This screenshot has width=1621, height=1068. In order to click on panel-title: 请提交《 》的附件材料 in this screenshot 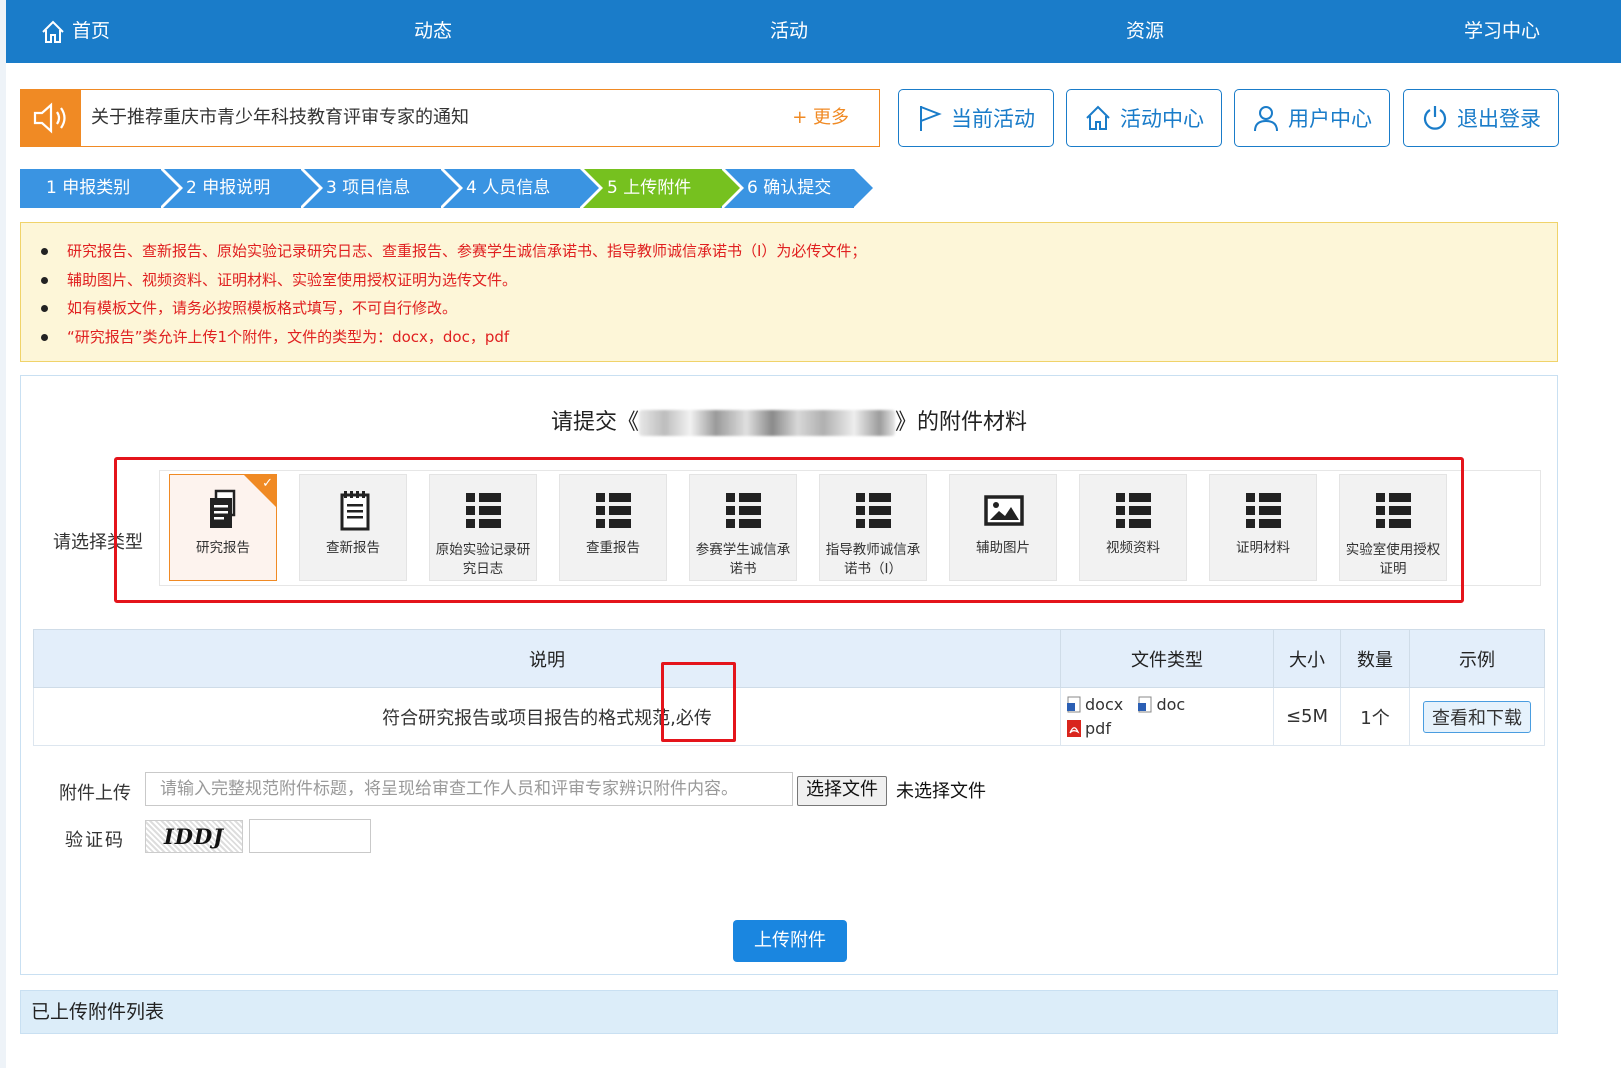, I will do `click(789, 420)`.